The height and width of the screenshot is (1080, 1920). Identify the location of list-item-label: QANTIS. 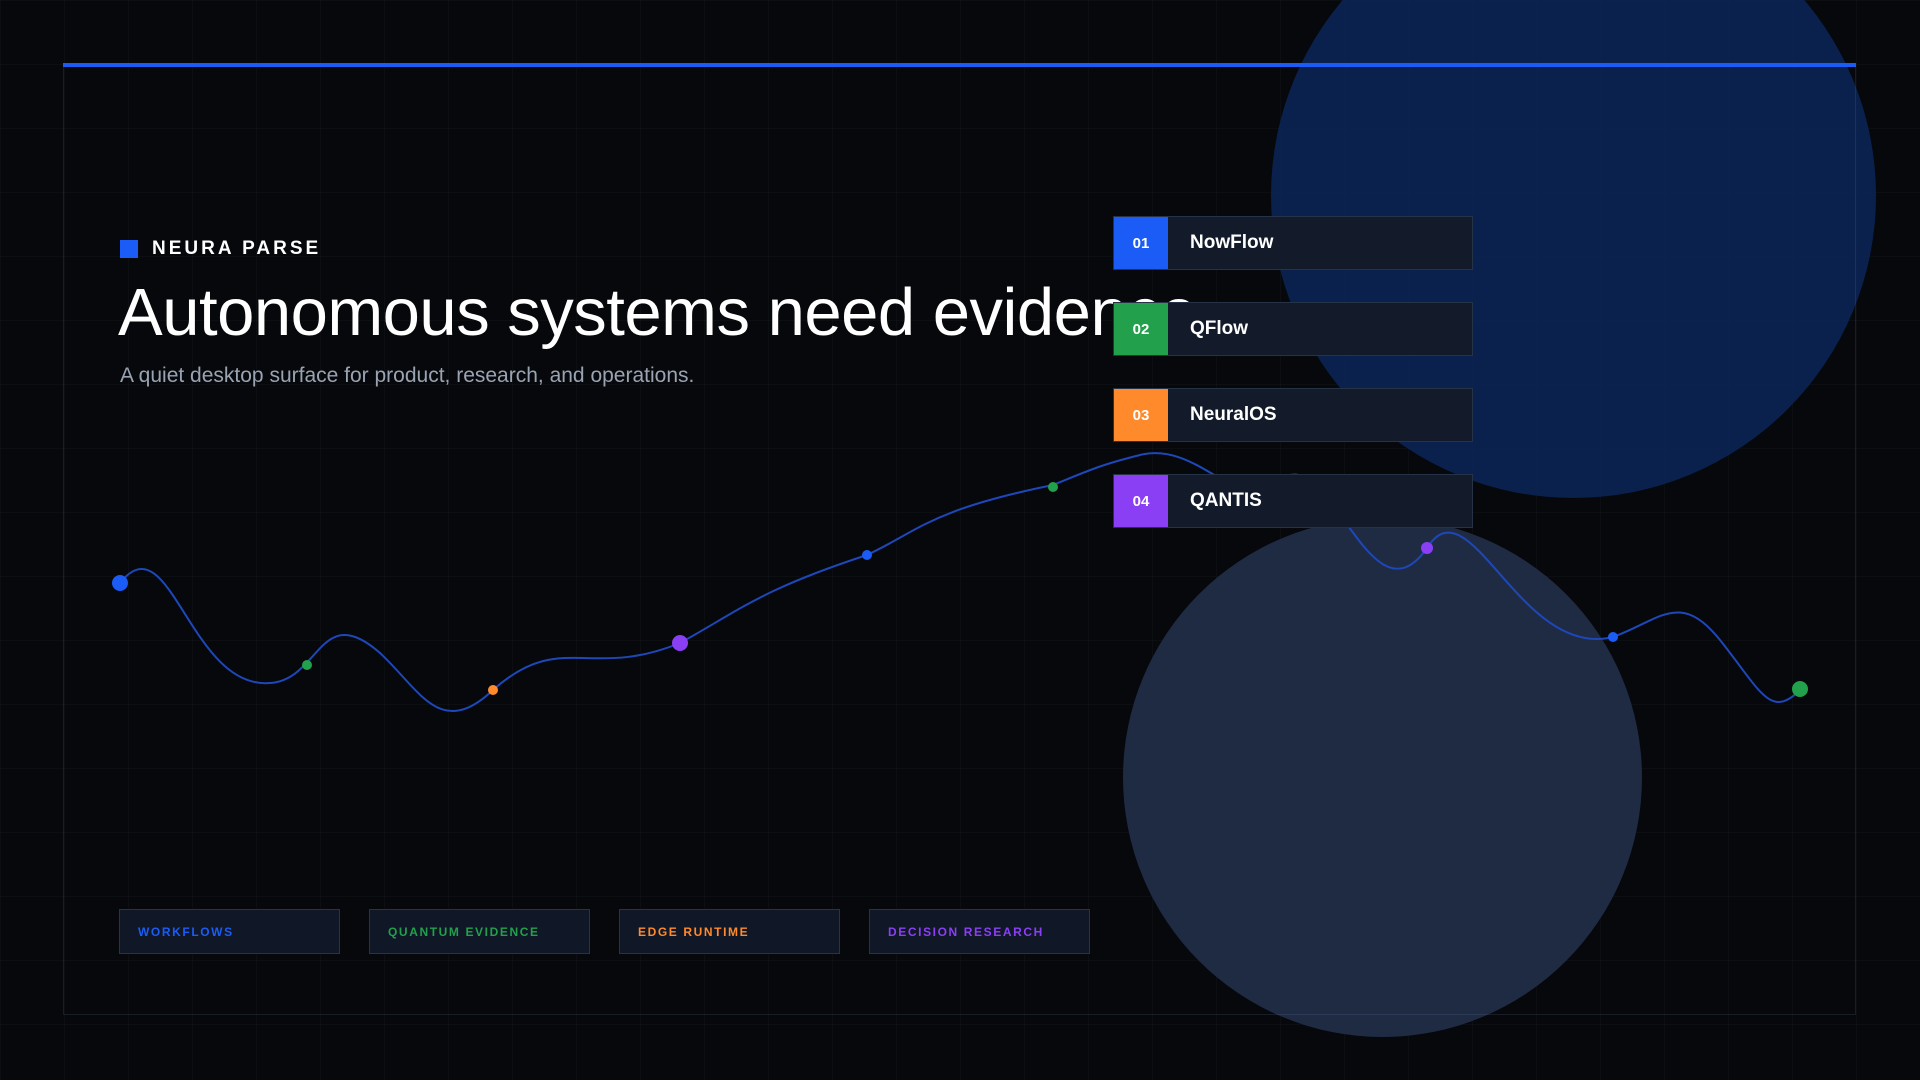
(1226, 500).